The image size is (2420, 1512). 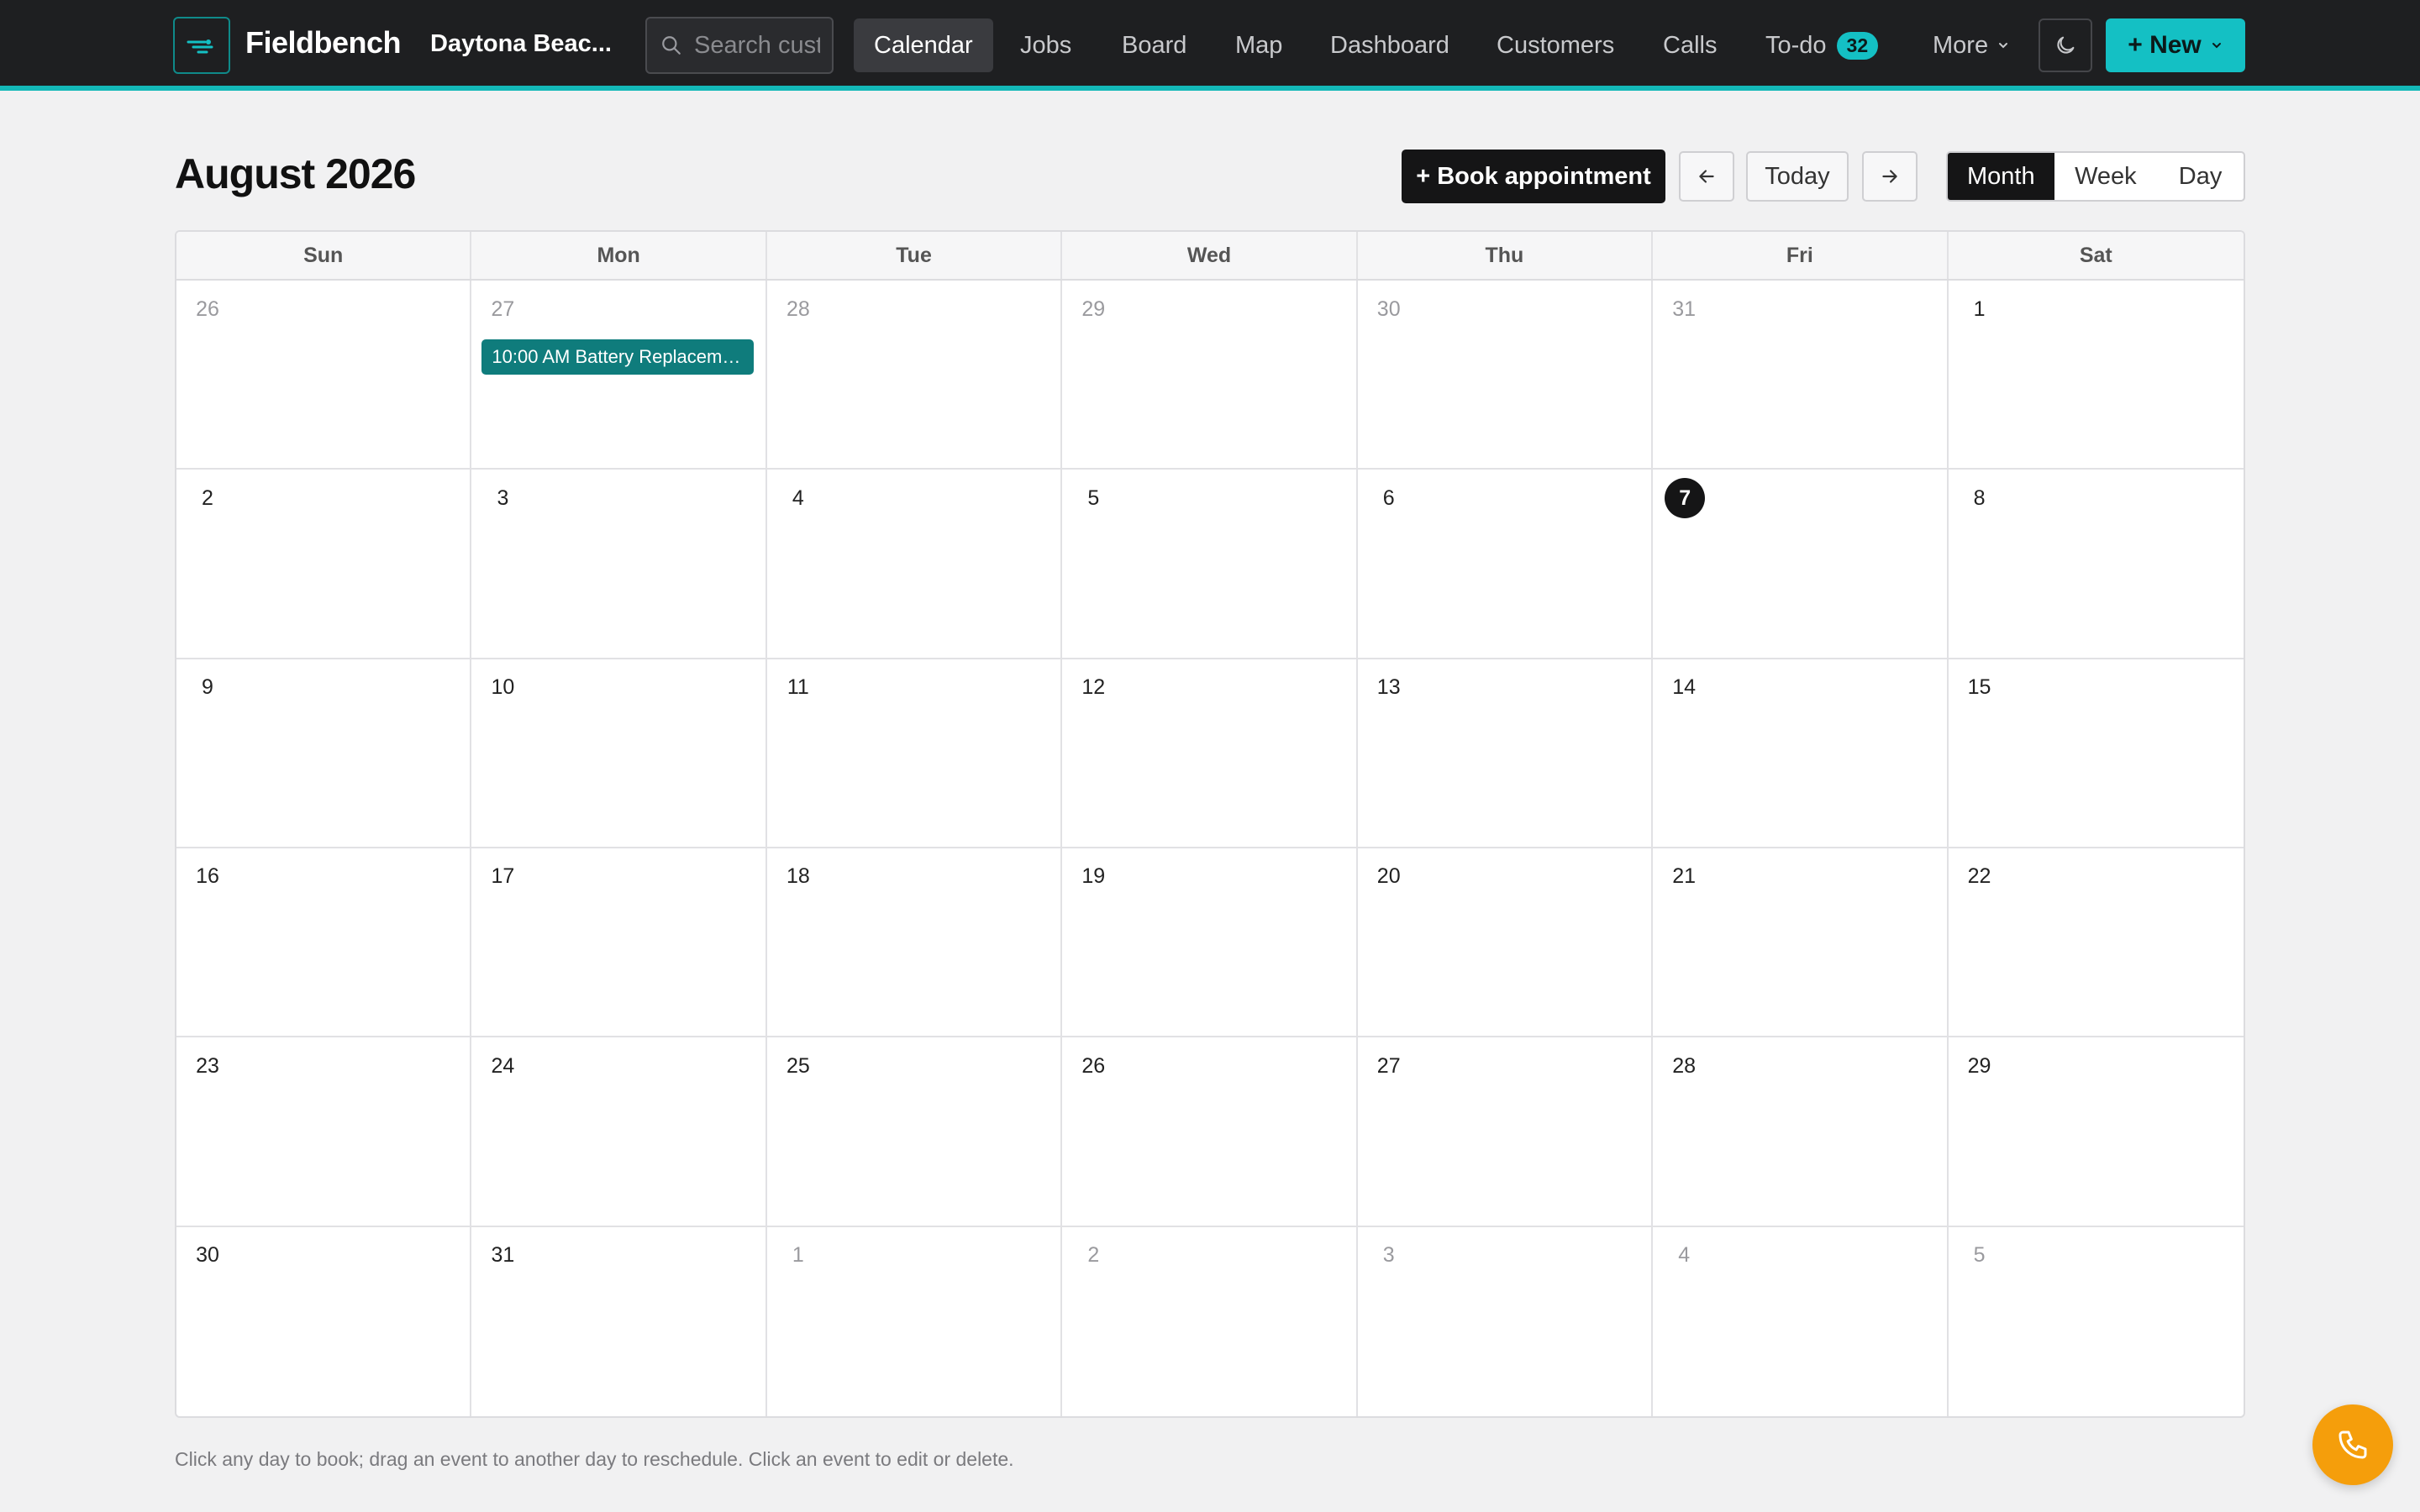 What do you see at coordinates (1210, 753) in the screenshot?
I see `calendar-day: 12` at bounding box center [1210, 753].